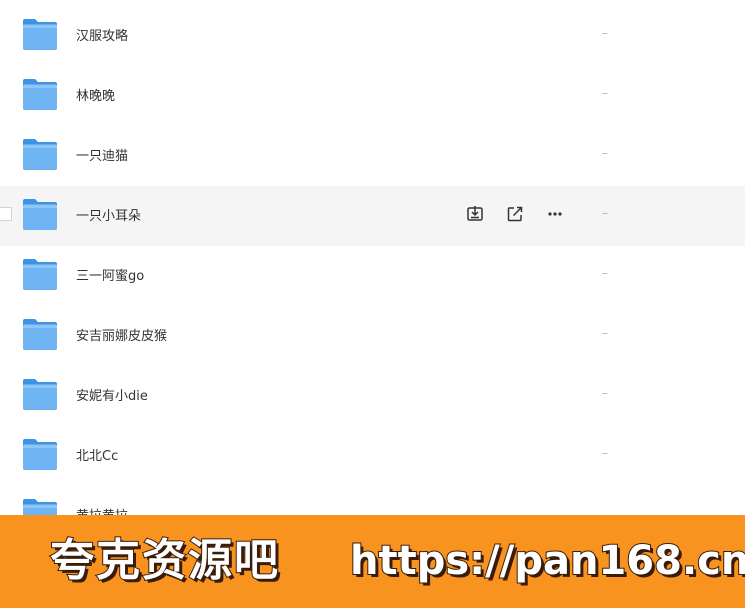  I want to click on file-name: 一只迪猫, so click(102, 154).